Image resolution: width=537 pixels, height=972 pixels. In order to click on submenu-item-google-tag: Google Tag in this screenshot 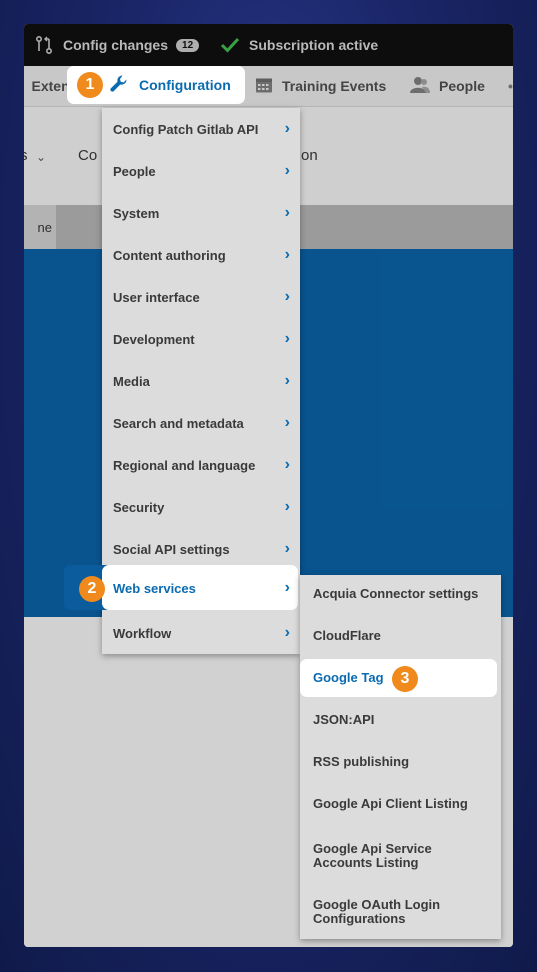, I will do `click(347, 678)`.